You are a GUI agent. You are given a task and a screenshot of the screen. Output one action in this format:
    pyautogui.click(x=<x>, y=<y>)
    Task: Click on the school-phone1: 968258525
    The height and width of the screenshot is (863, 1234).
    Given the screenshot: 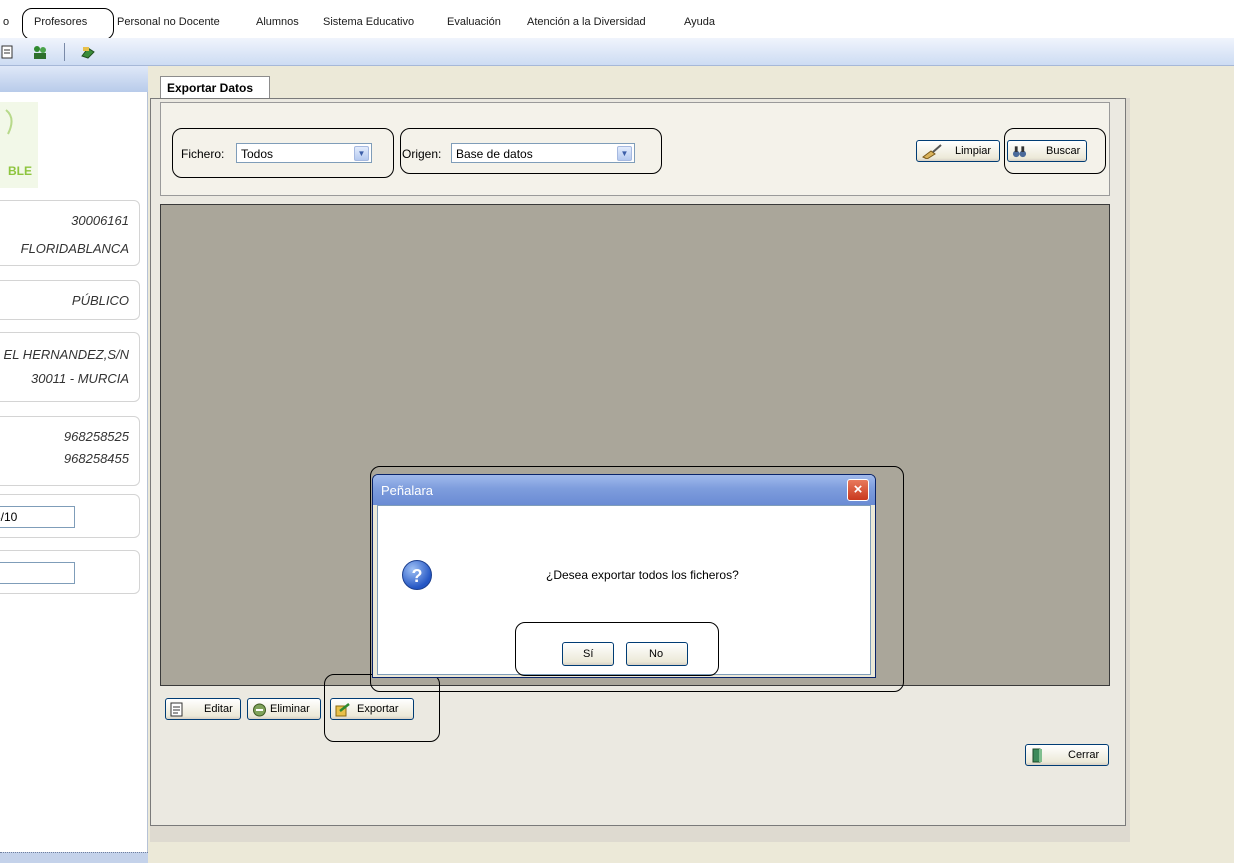 What is the action you would take?
    pyautogui.click(x=96, y=436)
    